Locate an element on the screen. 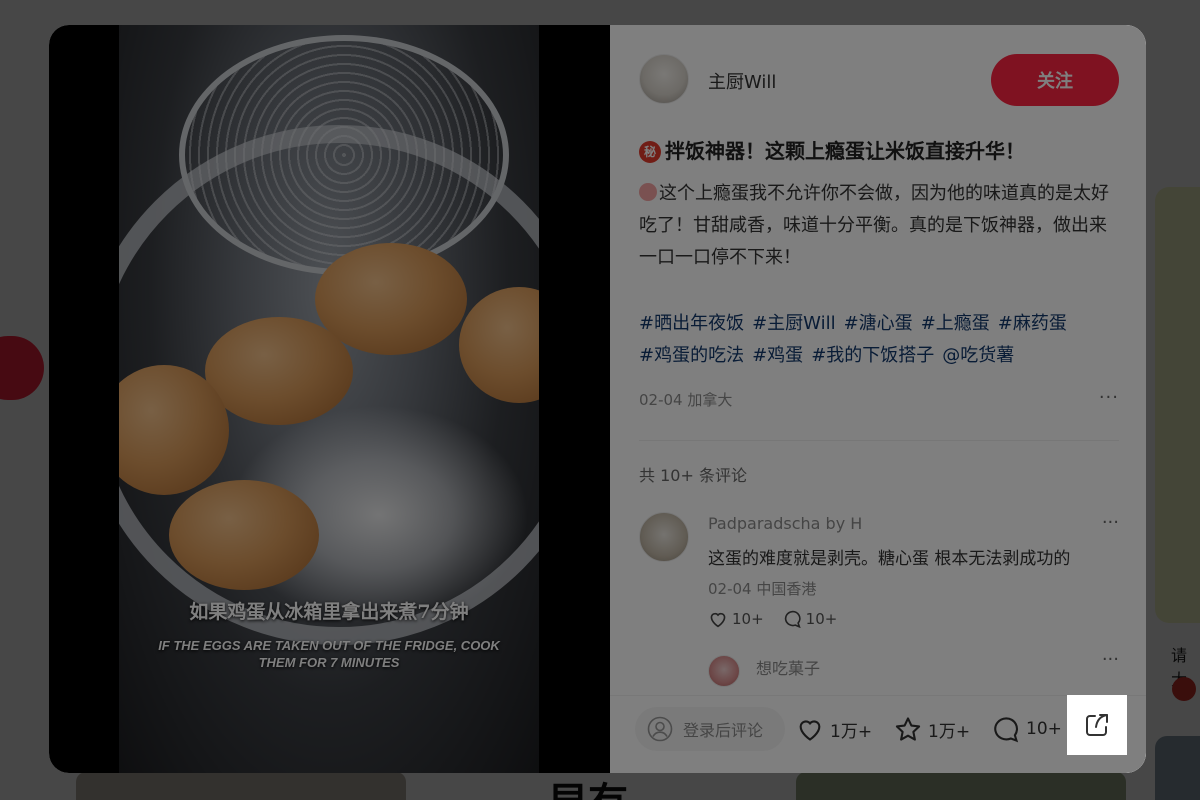  comment-count: 共 10+ 条评论 is located at coordinates (693, 475).